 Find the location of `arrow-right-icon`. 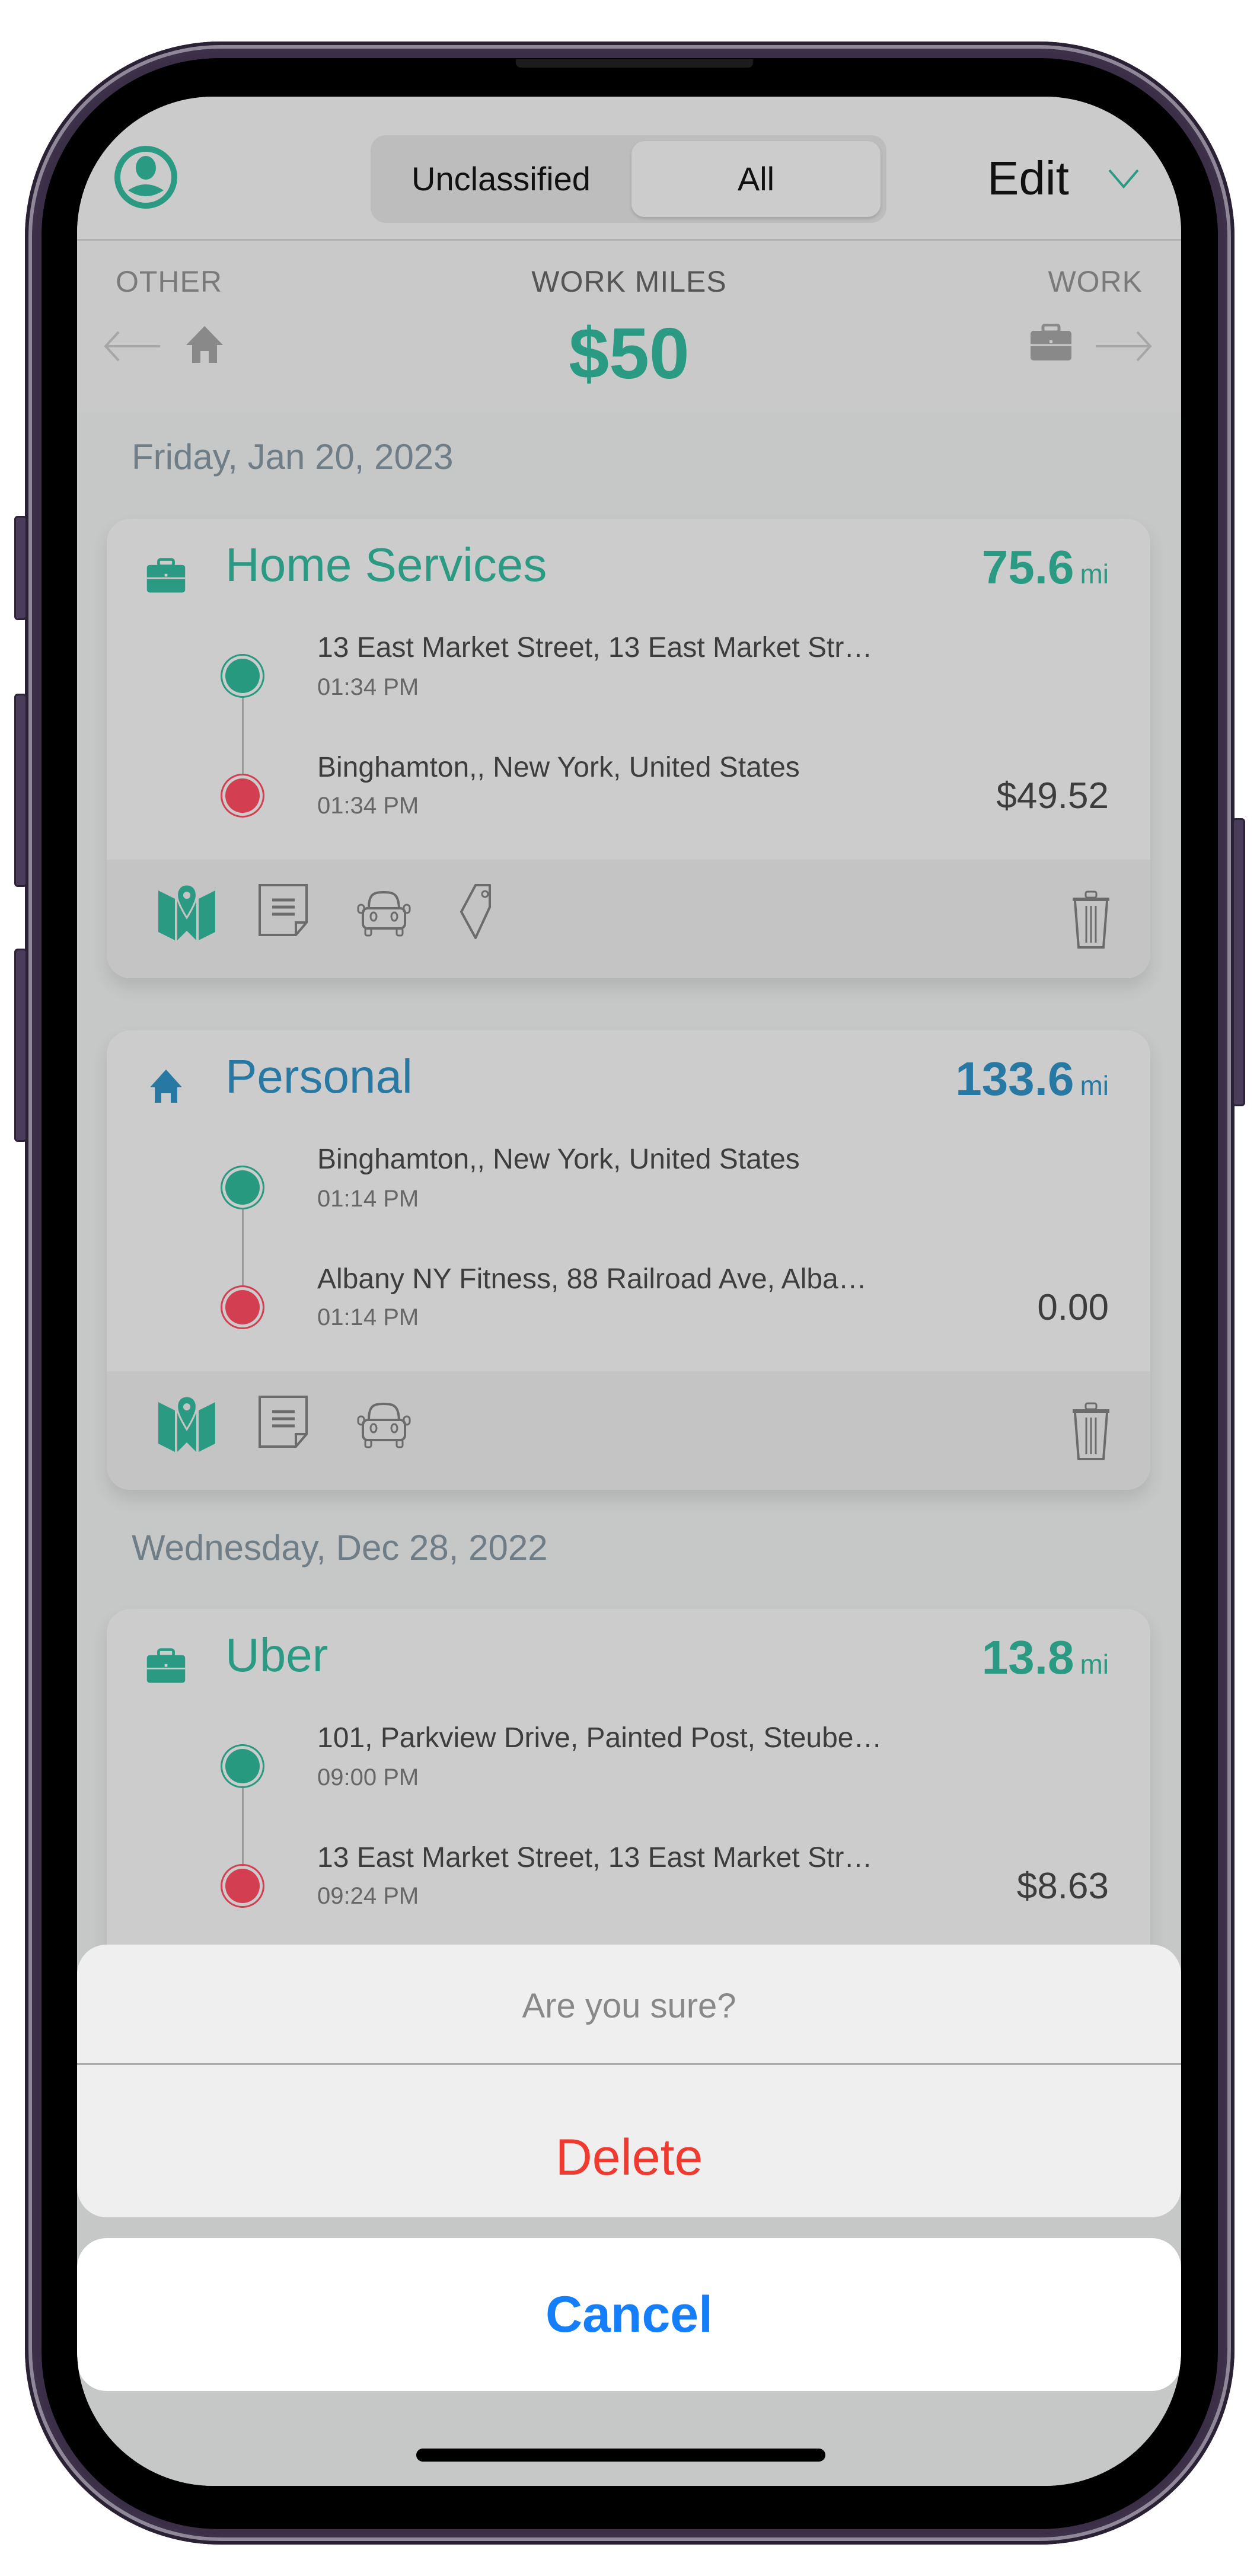

arrow-right-icon is located at coordinates (1123, 346).